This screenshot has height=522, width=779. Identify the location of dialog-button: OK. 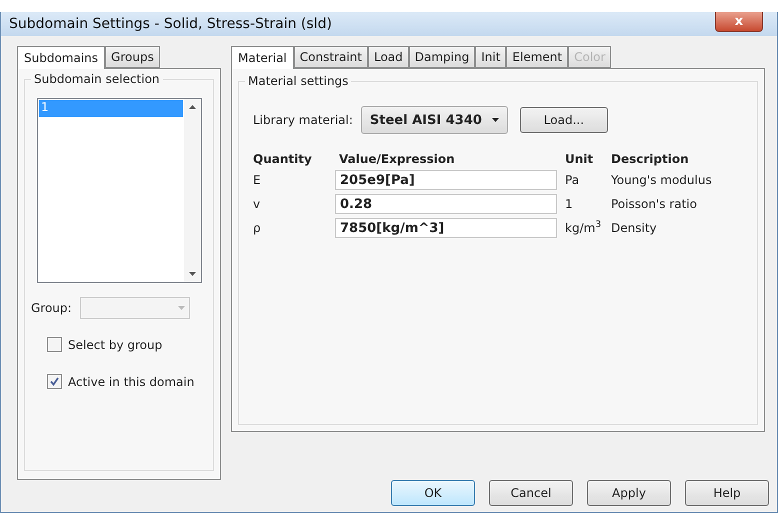
(433, 493).